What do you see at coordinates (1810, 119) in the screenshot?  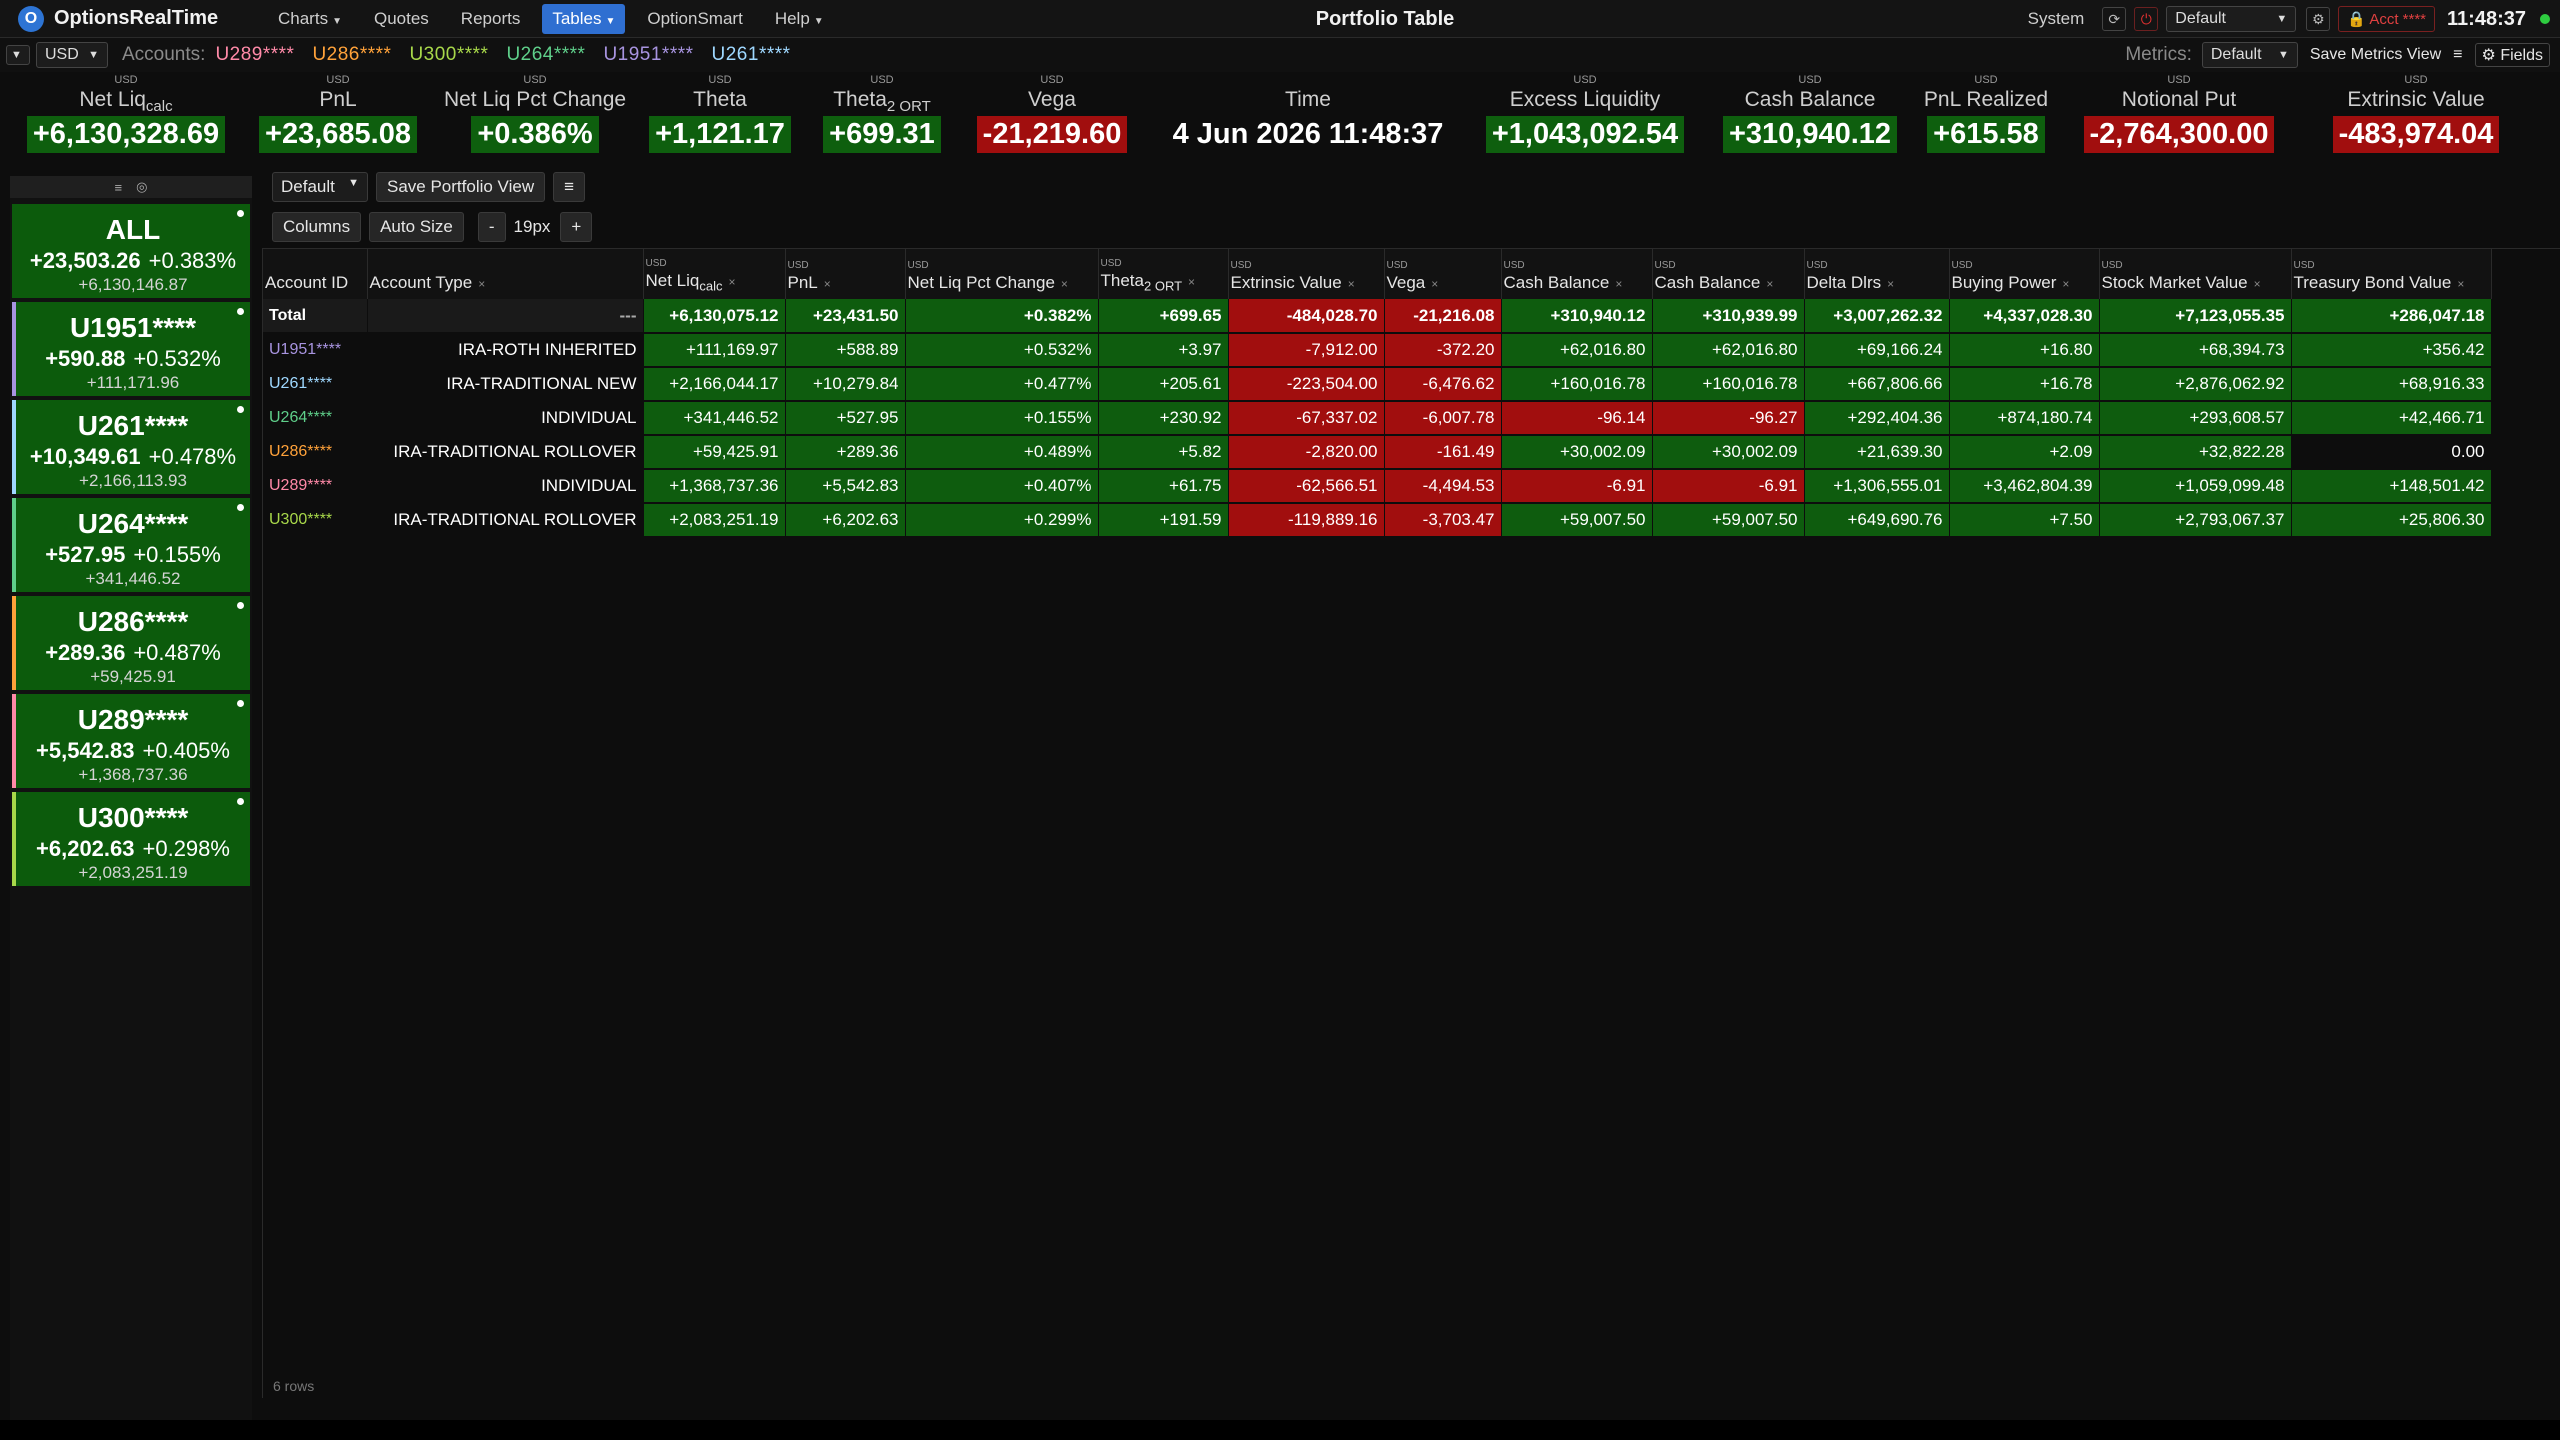 I see `metric-cash-balance: USD Cash Balance +310,940.12` at bounding box center [1810, 119].